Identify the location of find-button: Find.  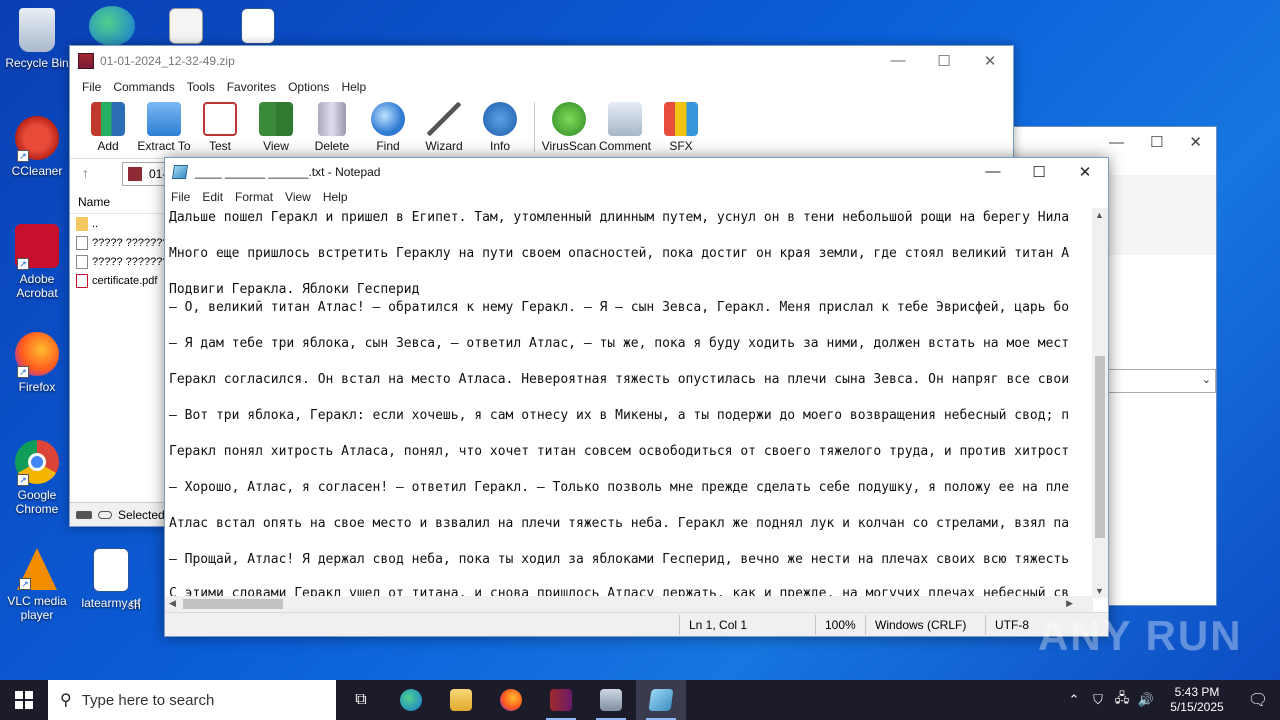
(388, 127).